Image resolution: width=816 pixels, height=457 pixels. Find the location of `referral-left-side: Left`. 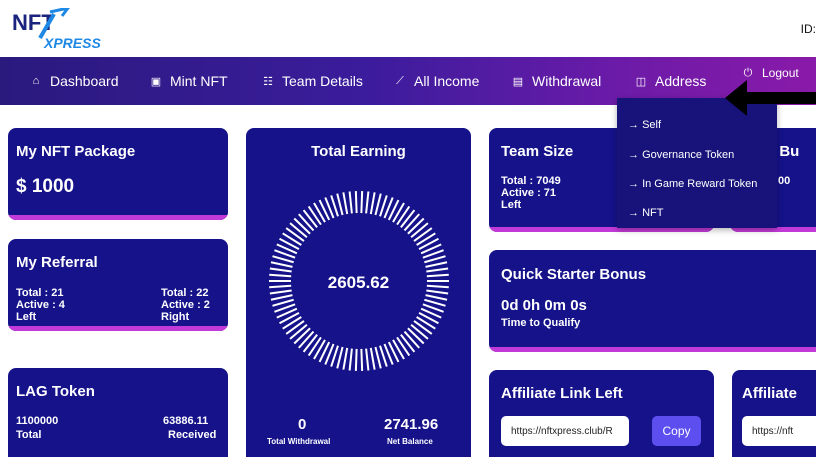

referral-left-side: Left is located at coordinates (26, 317).